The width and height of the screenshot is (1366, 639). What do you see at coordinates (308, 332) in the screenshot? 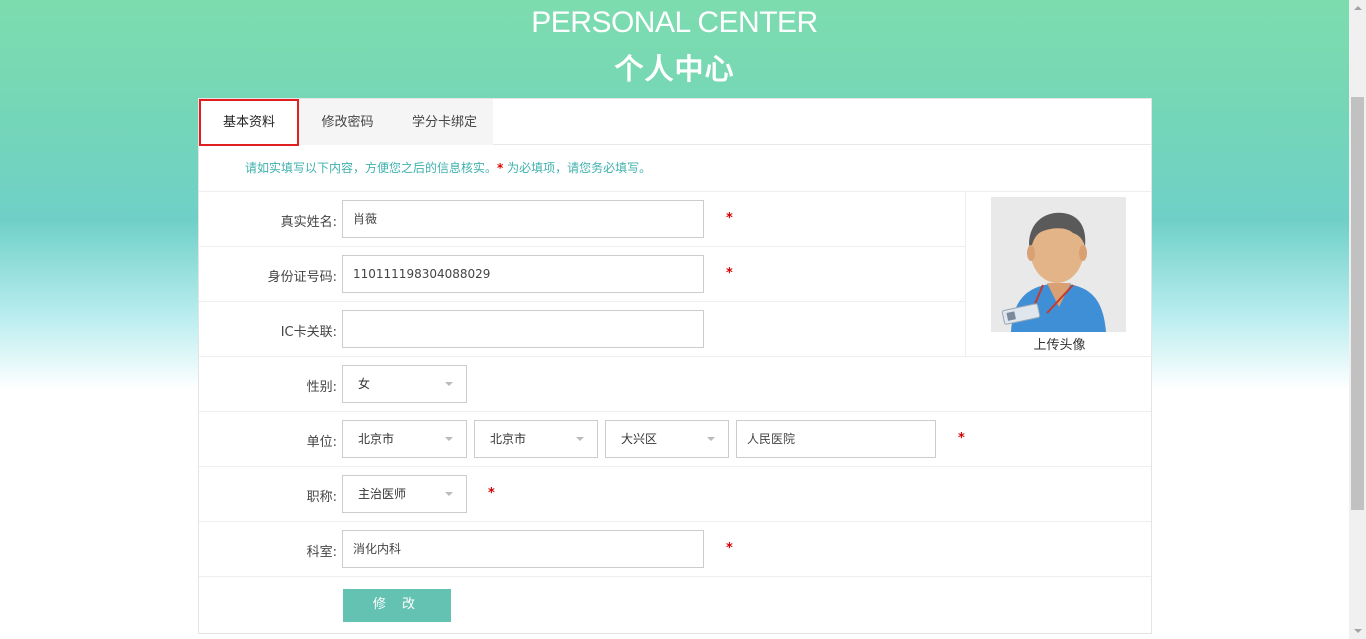
I see `ic-card-label: IC卡关联:` at bounding box center [308, 332].